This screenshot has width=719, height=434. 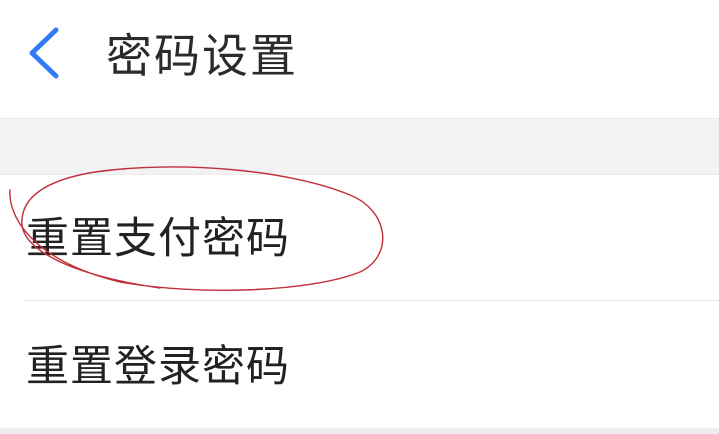 What do you see at coordinates (158, 367) in the screenshot?
I see `list-item-label: 重置登录密码` at bounding box center [158, 367].